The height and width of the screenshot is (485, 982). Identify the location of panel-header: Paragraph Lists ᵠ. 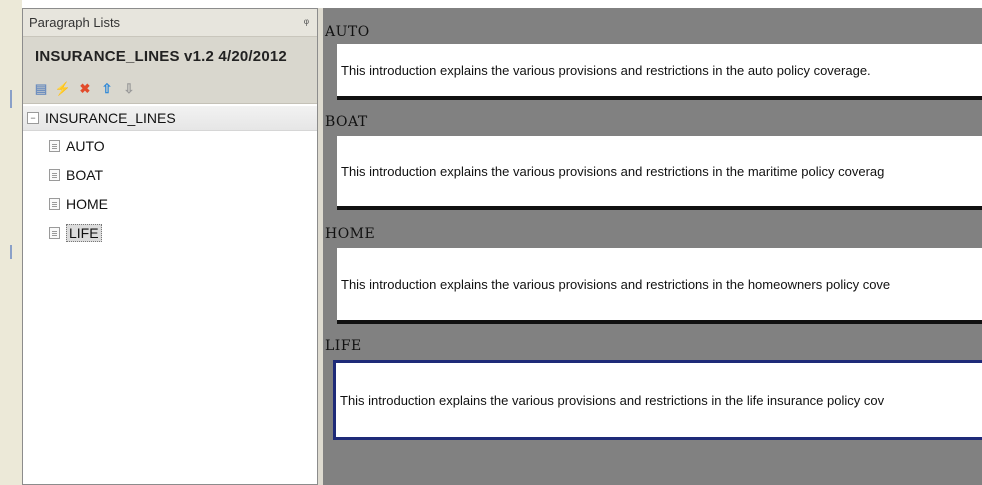
(170, 23).